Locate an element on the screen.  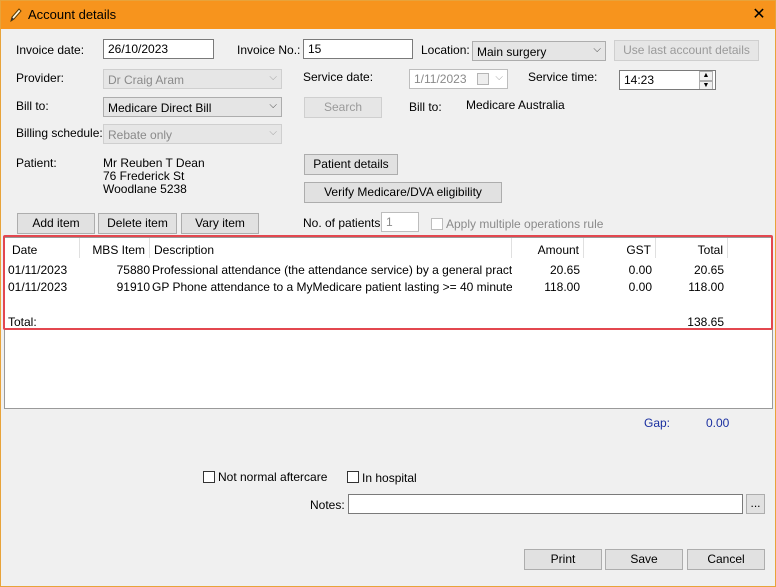
add-item-button: Add item is located at coordinates (56, 223).